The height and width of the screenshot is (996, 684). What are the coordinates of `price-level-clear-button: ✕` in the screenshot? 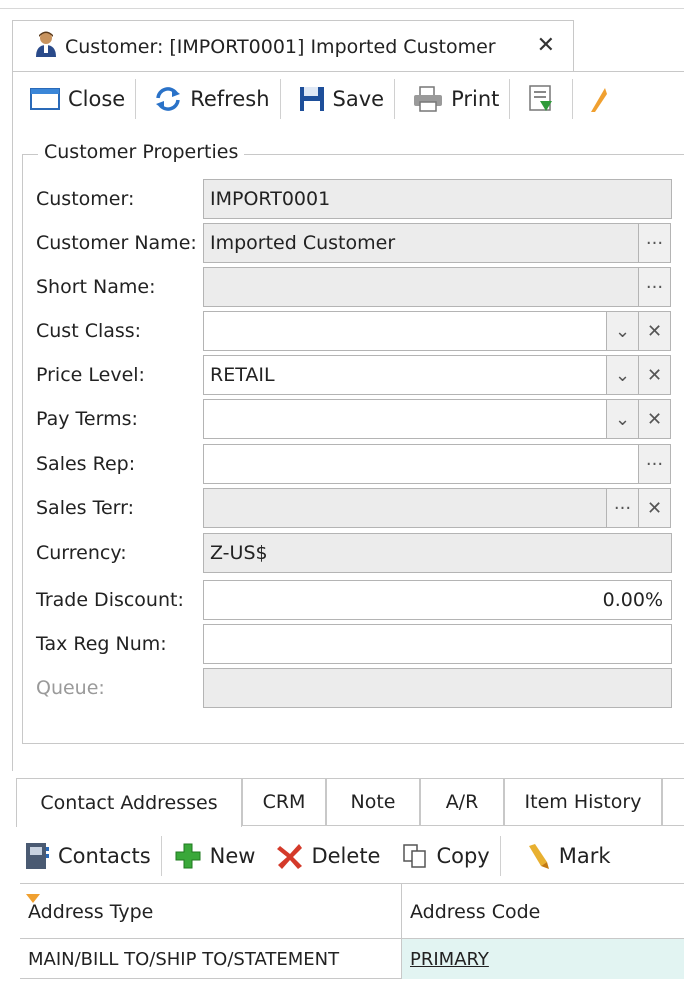 It's located at (654, 375).